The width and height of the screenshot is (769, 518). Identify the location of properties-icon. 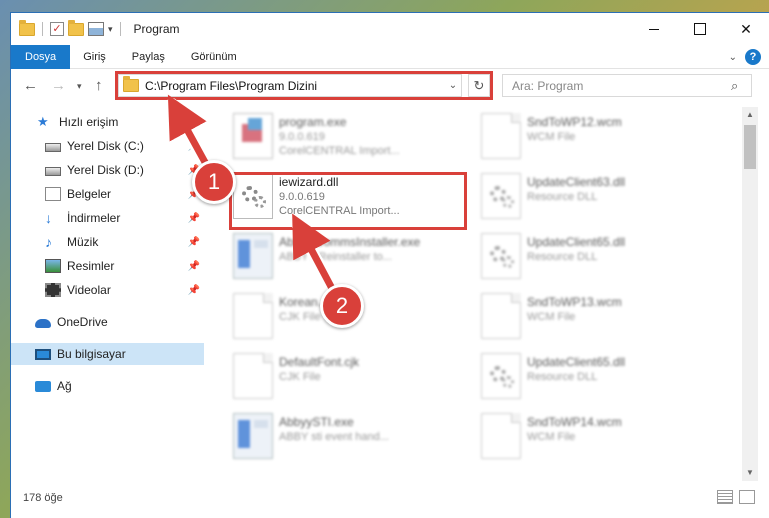
(96, 29).